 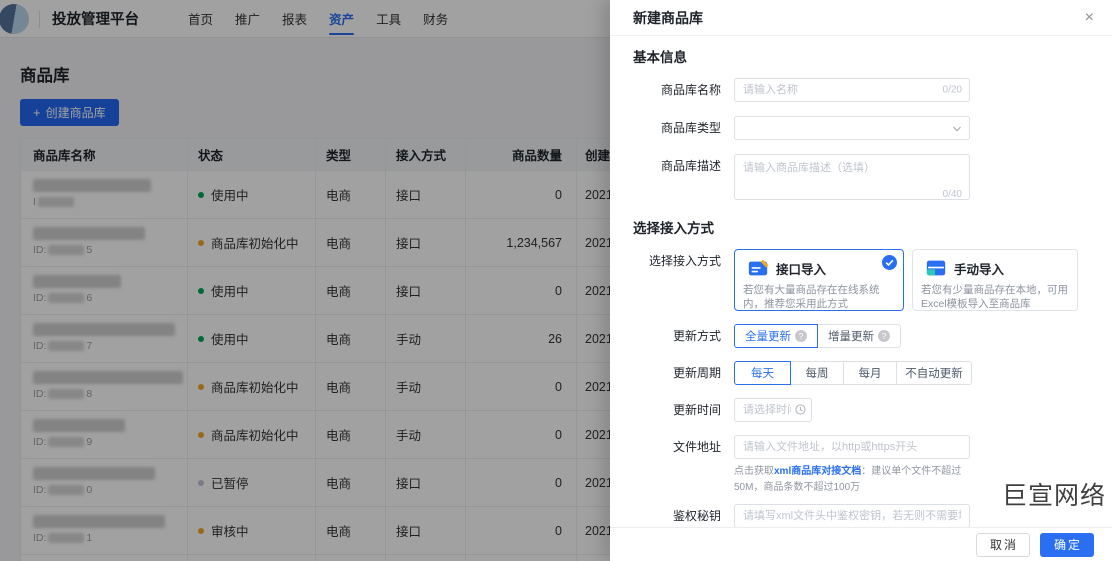 I want to click on xml-doc-link: xml商品库对接文档, so click(x=817, y=471).